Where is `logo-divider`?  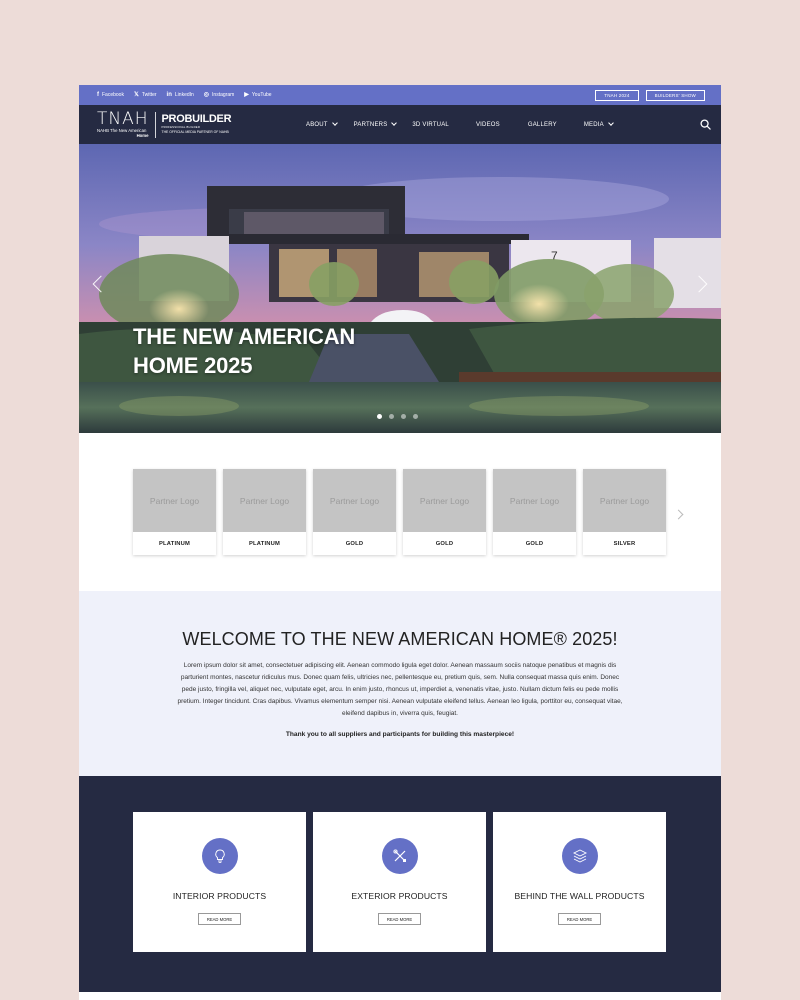
logo-divider is located at coordinates (155, 124).